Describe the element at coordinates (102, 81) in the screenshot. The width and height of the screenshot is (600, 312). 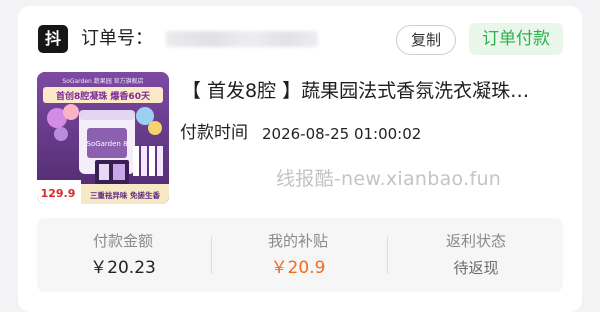
I see `product-brand-text: SoGarden 蔬果园 官方旗舰店` at that location.